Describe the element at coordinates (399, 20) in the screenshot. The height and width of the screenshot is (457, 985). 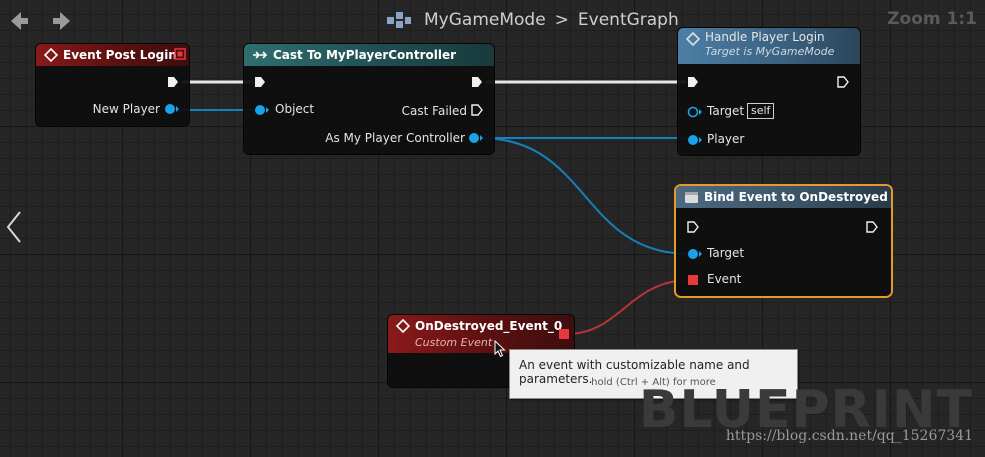
I see `blueprint-graph-icon` at that location.